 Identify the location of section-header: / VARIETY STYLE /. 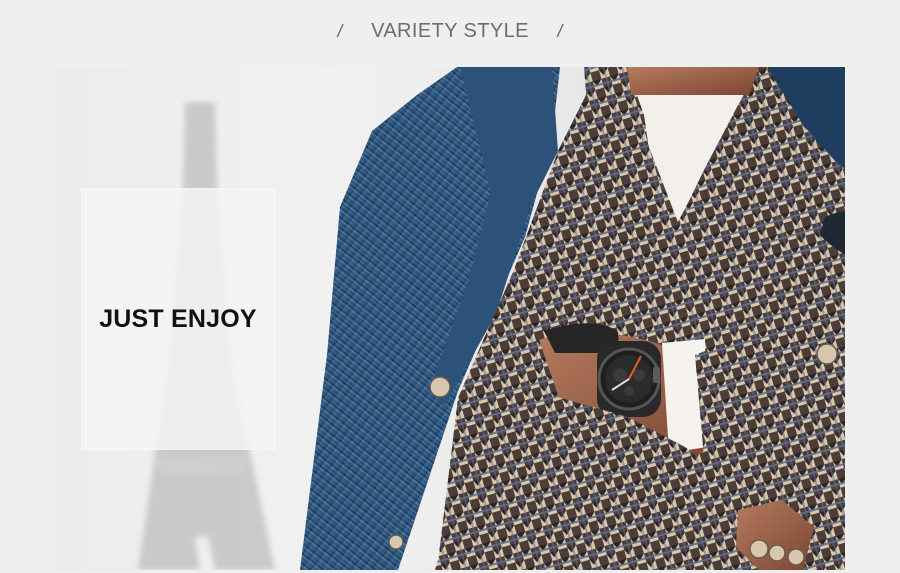
(450, 31).